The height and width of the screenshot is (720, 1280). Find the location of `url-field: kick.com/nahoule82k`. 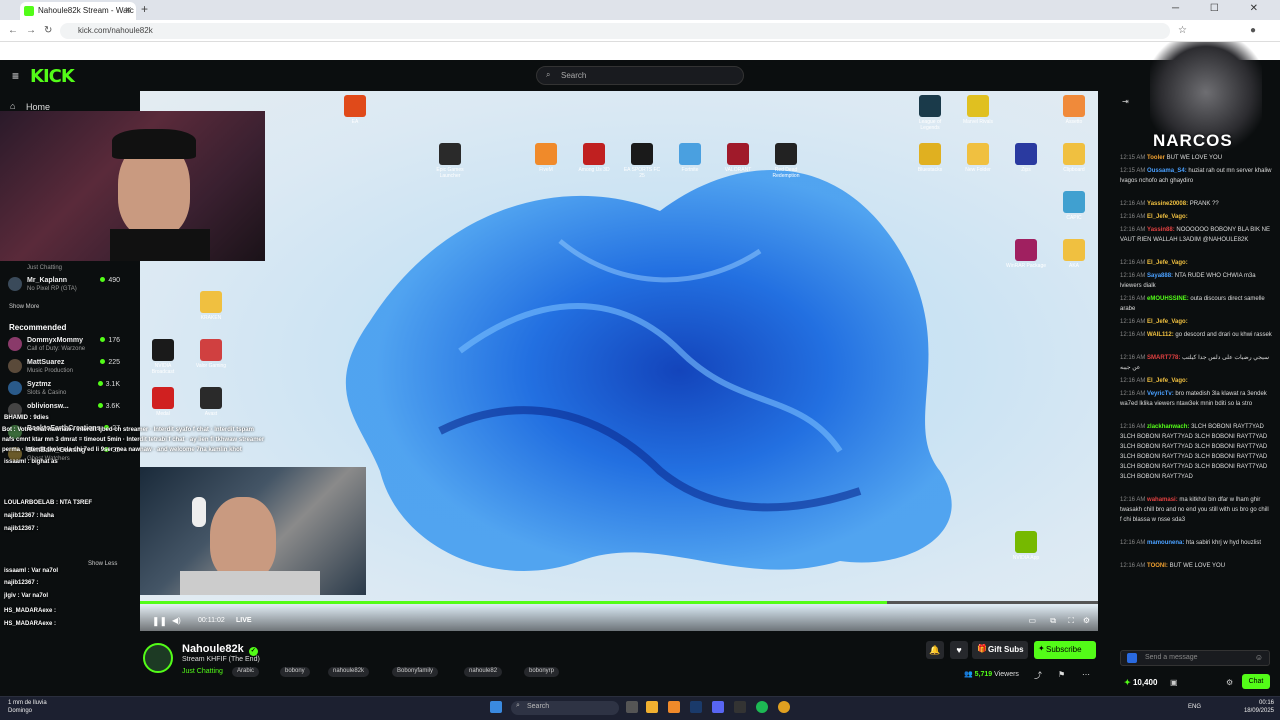

url-field: kick.com/nahoule82k is located at coordinates (615, 31).